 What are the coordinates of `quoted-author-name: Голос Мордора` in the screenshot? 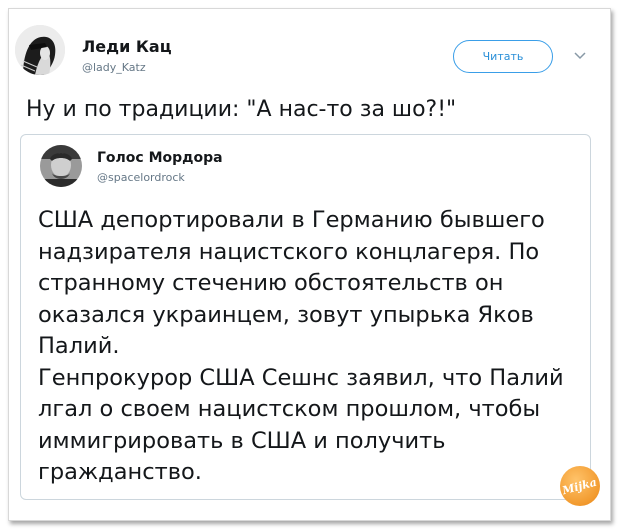 It's located at (160, 158).